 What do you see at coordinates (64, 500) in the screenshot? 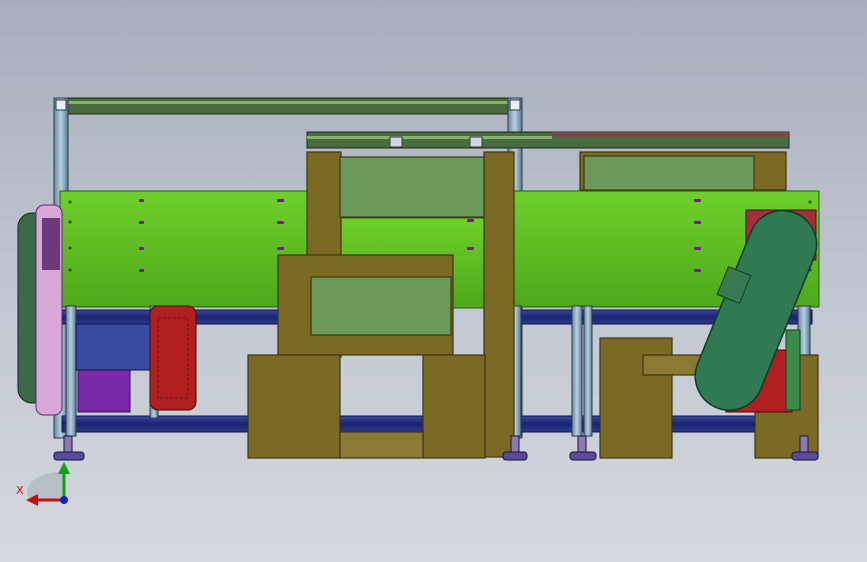
I see `z-axis-icon` at bounding box center [64, 500].